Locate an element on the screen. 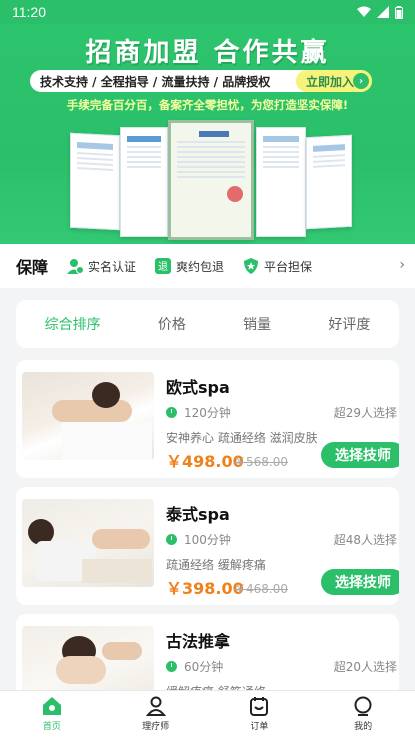 Image resolution: width=415 pixels, height=737 pixels. svg-text: 退 is located at coordinates (163, 267).